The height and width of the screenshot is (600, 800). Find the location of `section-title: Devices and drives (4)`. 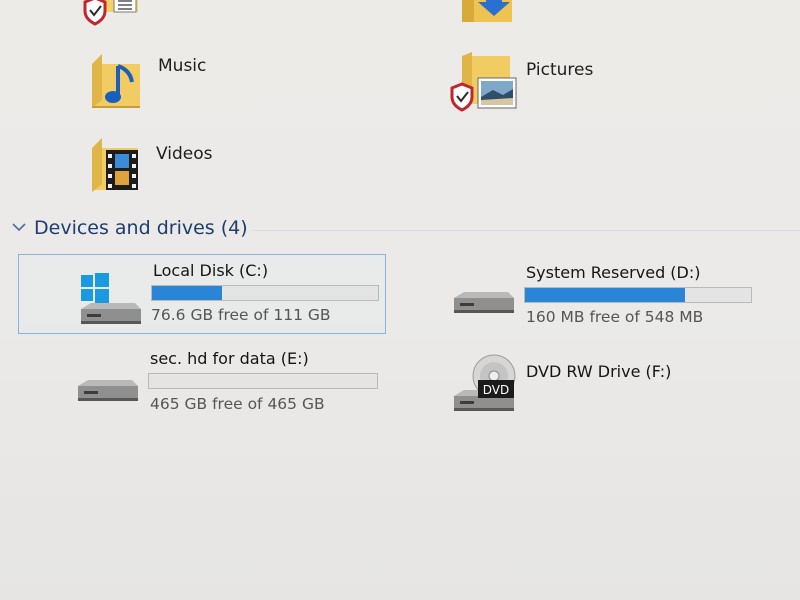

section-title: Devices and drives (4) is located at coordinates (141, 228).